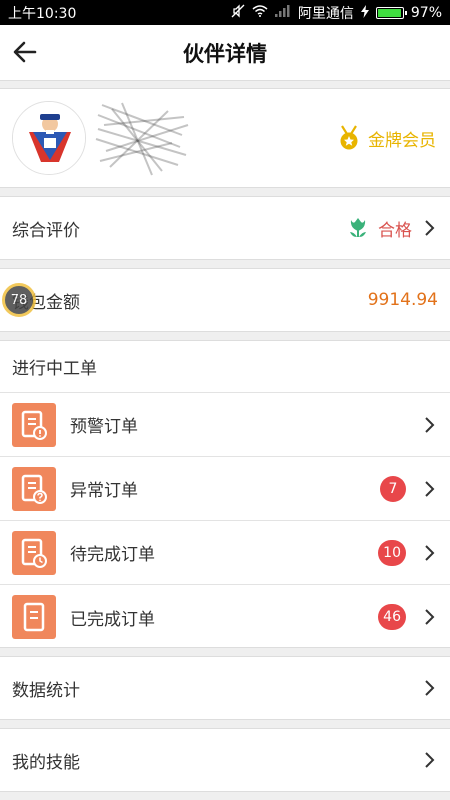 The height and width of the screenshot is (800, 450). I want to click on signal-icon, so click(282, 12).